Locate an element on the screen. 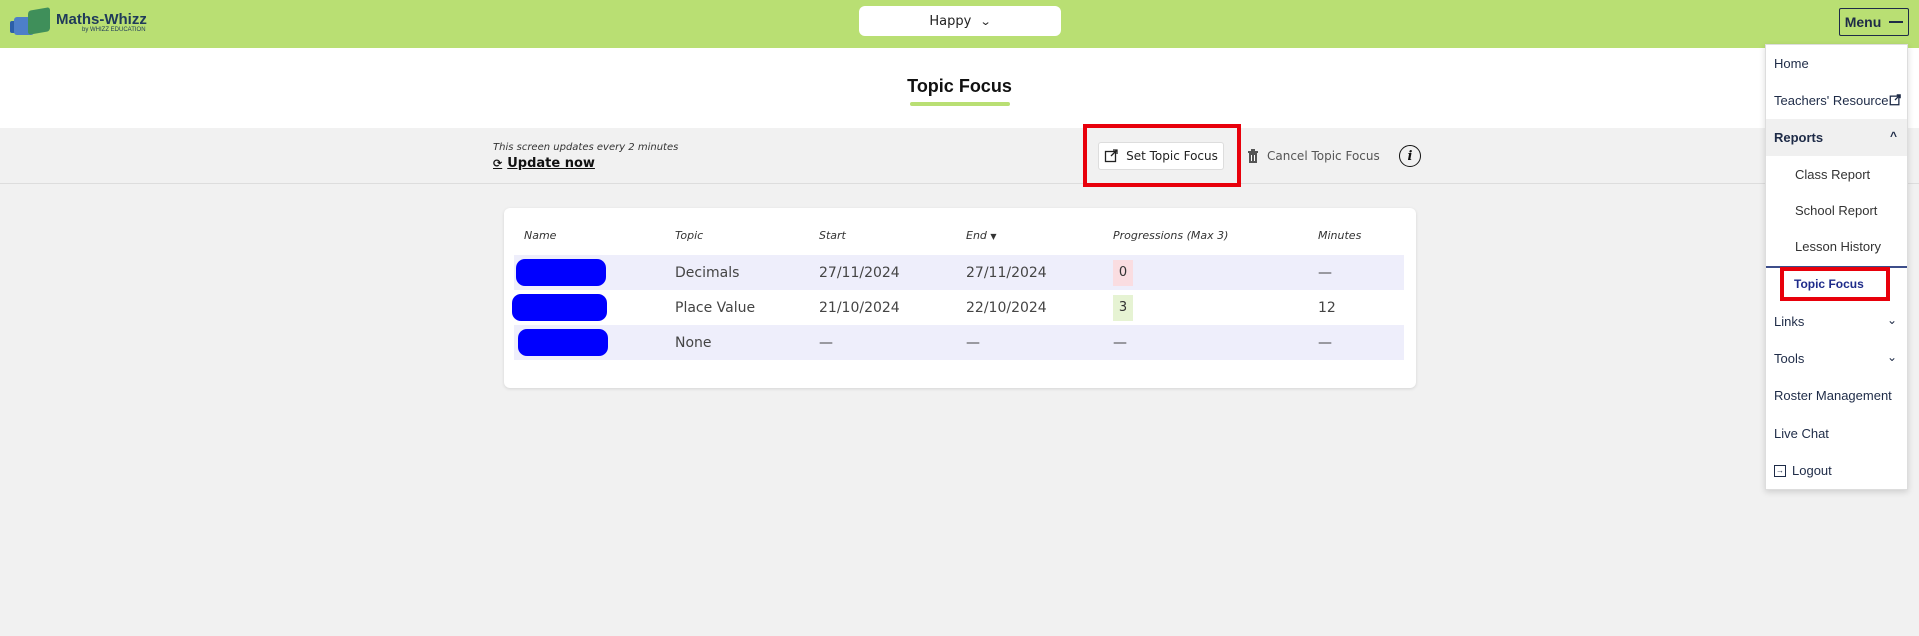 The height and width of the screenshot is (636, 1919). menu-item-links: Links ⌄ is located at coordinates (1836, 321).